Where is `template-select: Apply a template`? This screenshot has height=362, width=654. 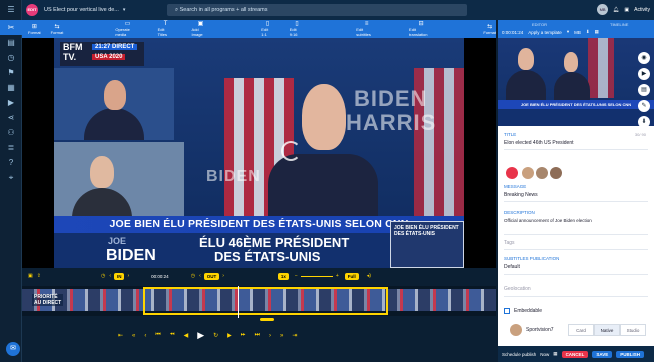
template-select: Apply a template is located at coordinates (545, 32).